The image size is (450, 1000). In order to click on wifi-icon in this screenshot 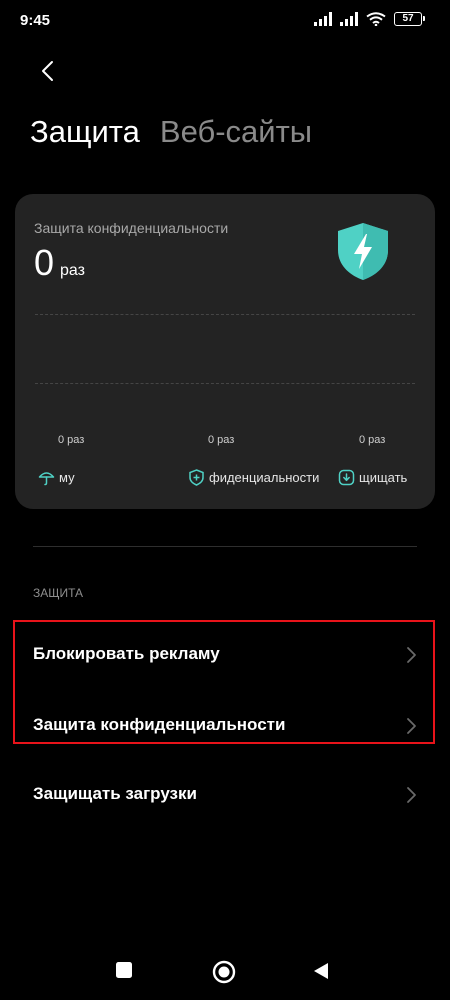, I will do `click(376, 19)`.